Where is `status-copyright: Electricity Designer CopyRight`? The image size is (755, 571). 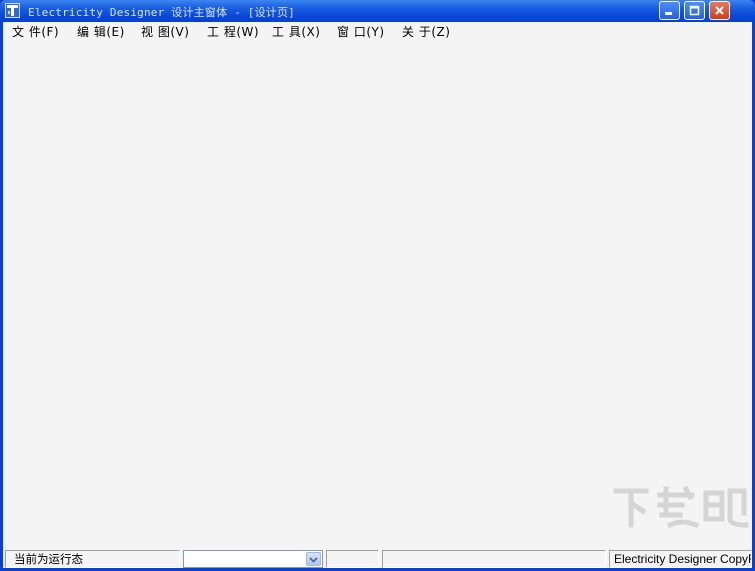
status-copyright: Electricity Designer CopyRight is located at coordinates (680, 559).